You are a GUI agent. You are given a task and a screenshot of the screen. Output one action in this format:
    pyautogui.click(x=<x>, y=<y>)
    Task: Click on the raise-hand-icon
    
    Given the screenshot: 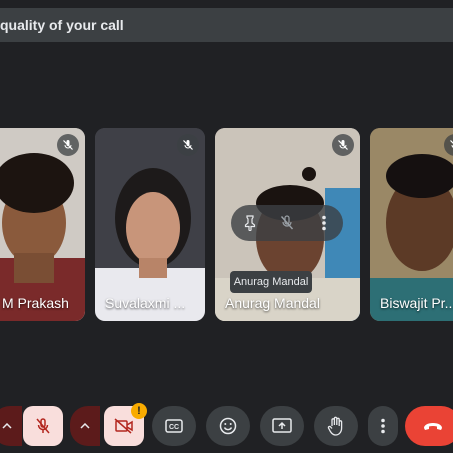 What is the action you would take?
    pyautogui.click(x=335, y=426)
    